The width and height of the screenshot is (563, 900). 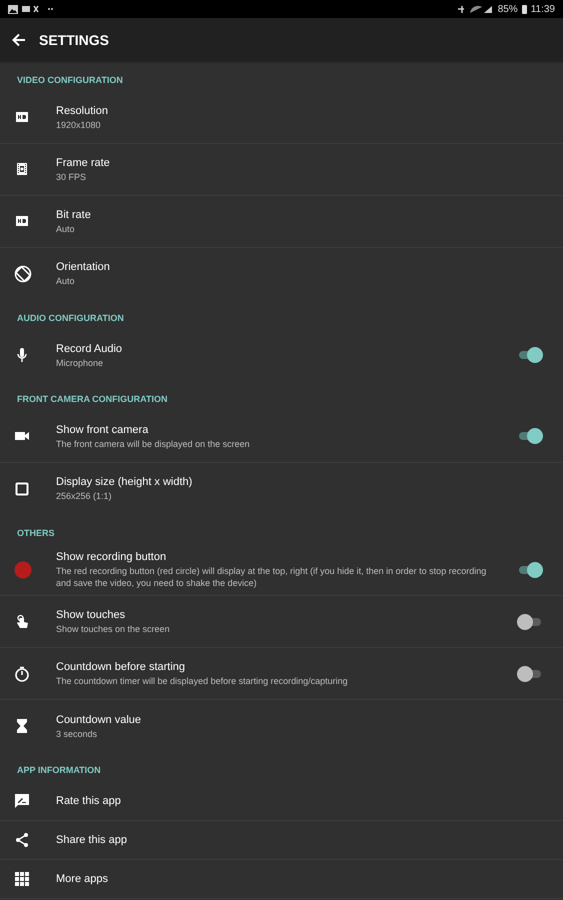 I want to click on settings-item: Show front camera The front camera will be displayed on the screen, so click(x=281, y=436).